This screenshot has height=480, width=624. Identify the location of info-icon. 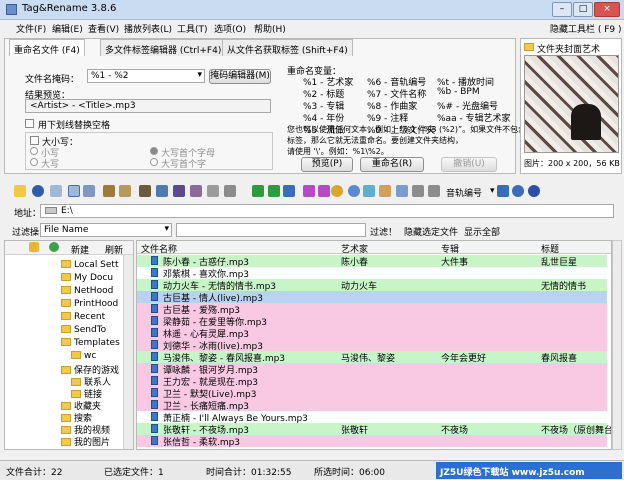
(534, 191).